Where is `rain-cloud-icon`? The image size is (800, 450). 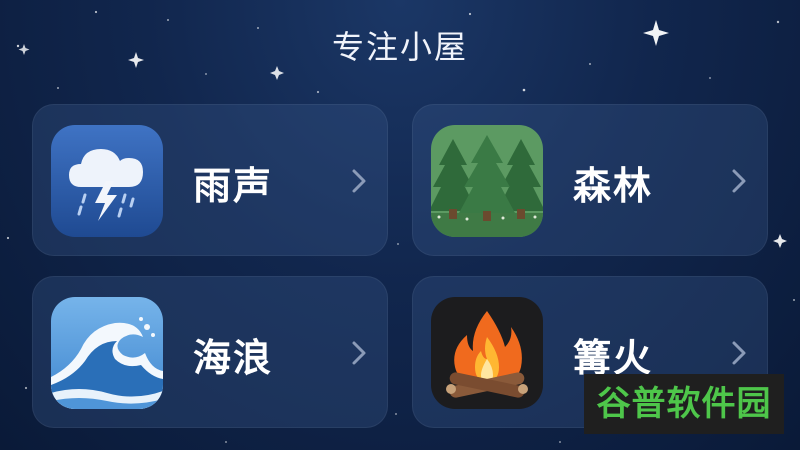
rain-cloud-icon is located at coordinates (107, 181).